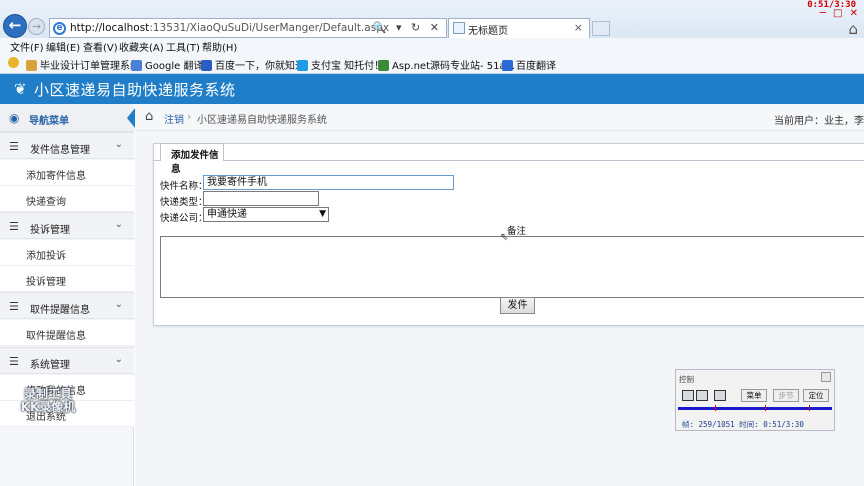  Describe the element at coordinates (184, 218) in the screenshot. I see `company-label: 快递公司：` at that location.